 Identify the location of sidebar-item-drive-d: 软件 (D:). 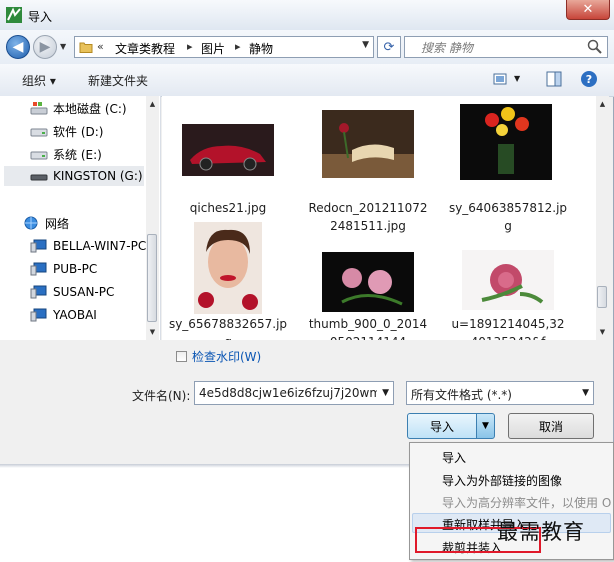
(66, 131).